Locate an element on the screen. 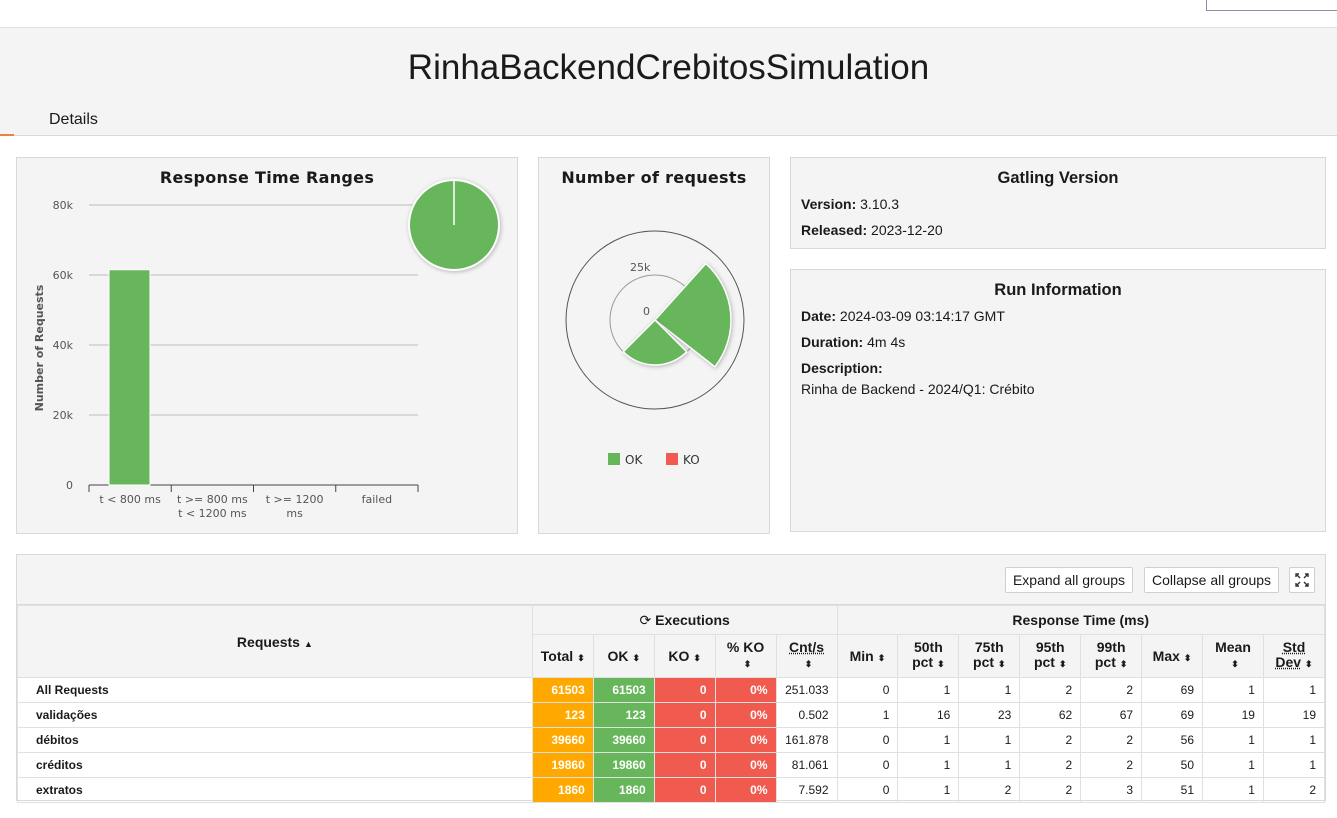 This screenshot has height=818, width=1337. col-p95: 95th pct ⬍ is located at coordinates (1050, 656).